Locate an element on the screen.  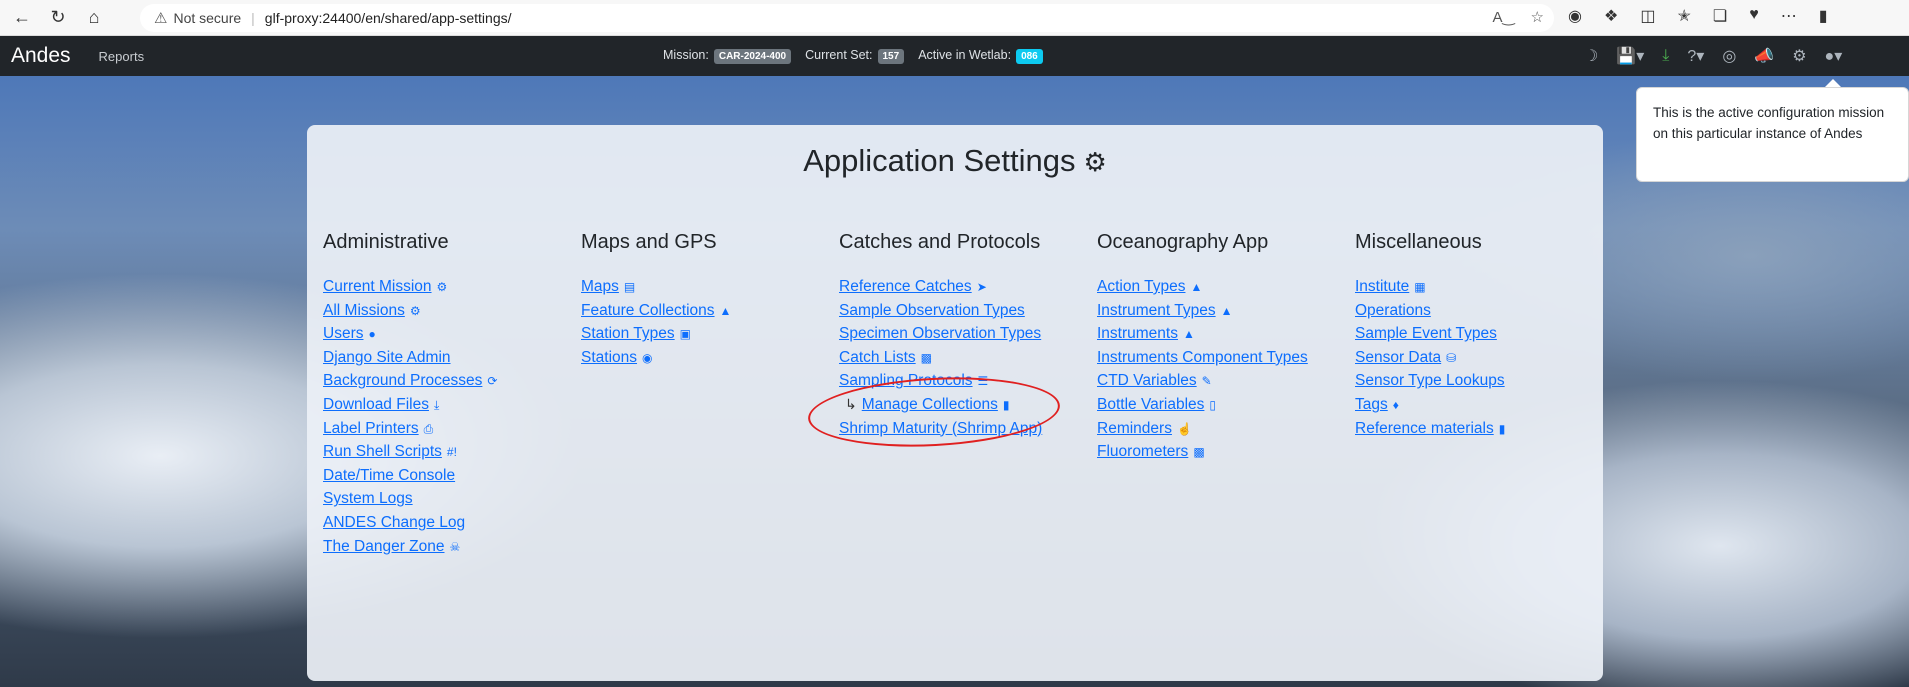
link-system-logs: System Logs is located at coordinates (448, 499).